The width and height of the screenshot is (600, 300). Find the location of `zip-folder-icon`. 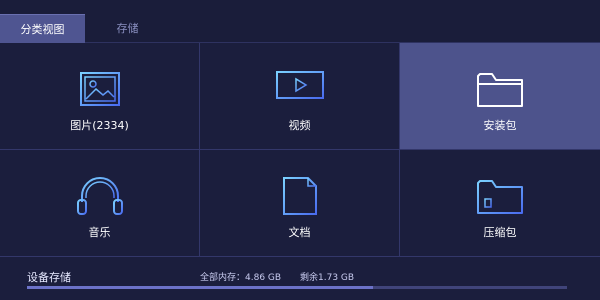

zip-folder-icon is located at coordinates (500, 196).